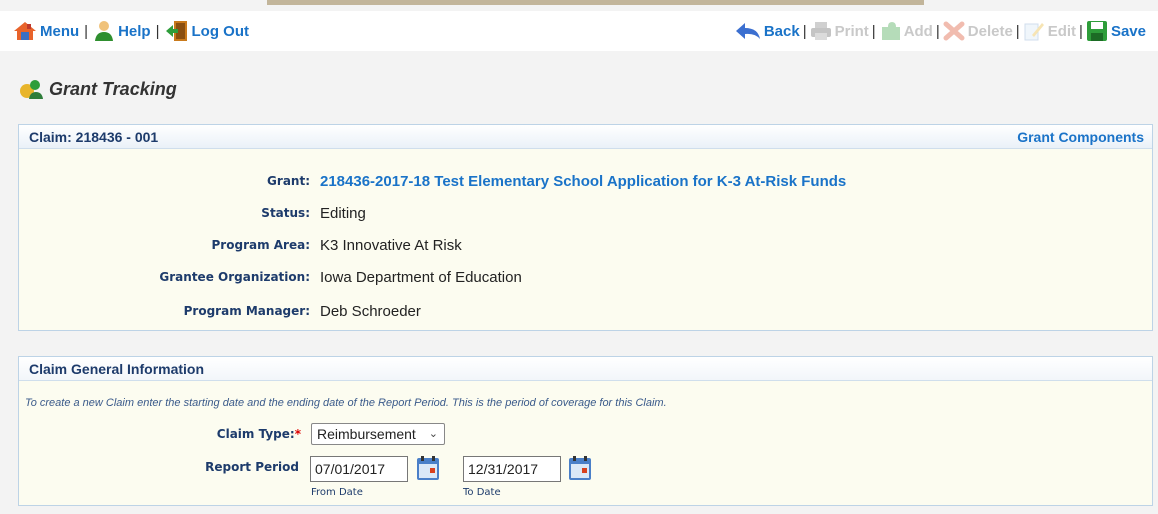 This screenshot has width=1158, height=514. What do you see at coordinates (246, 311) in the screenshot?
I see `program-manager-label: Program Manager:` at bounding box center [246, 311].